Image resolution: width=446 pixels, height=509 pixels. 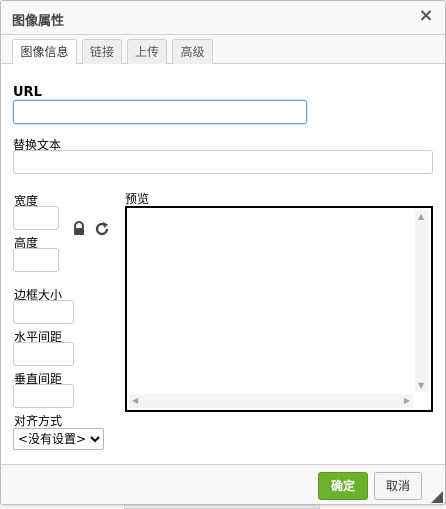 What do you see at coordinates (27, 92) in the screenshot?
I see `url-label: URL` at bounding box center [27, 92].